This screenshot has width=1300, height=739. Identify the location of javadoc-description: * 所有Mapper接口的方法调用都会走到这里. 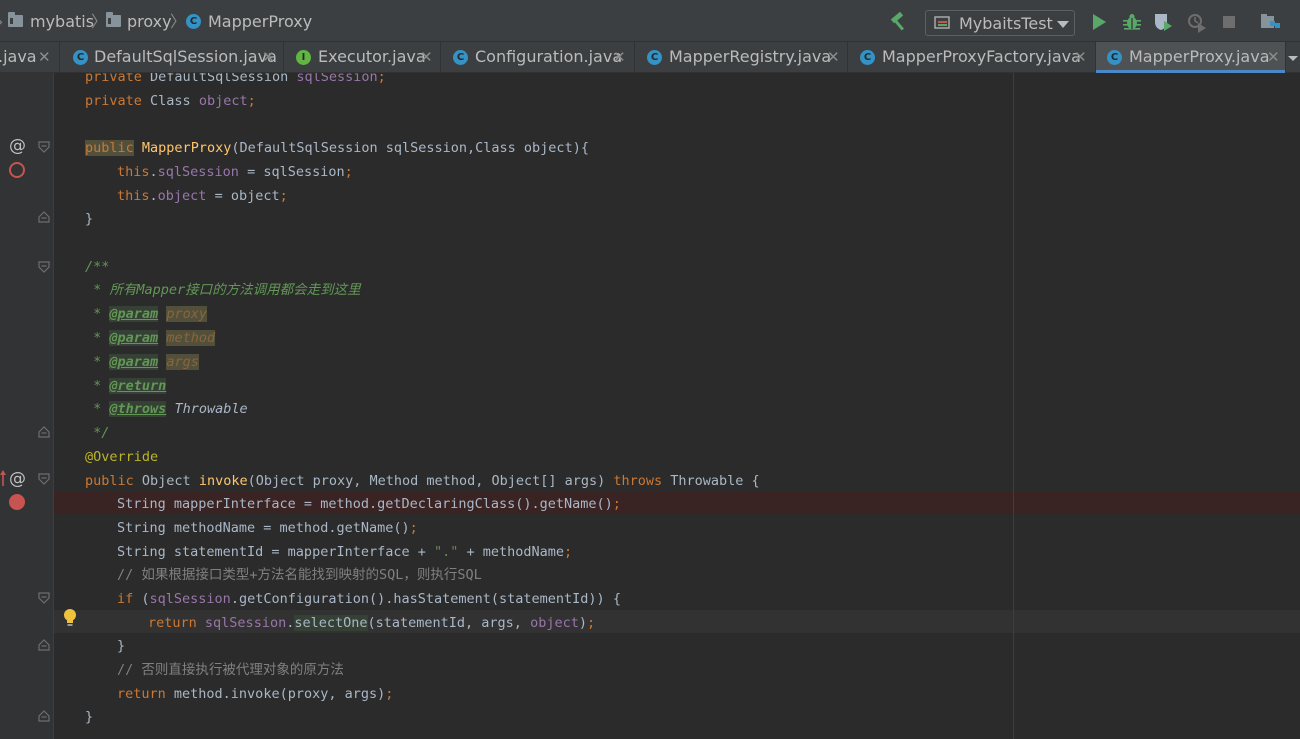
(223, 290).